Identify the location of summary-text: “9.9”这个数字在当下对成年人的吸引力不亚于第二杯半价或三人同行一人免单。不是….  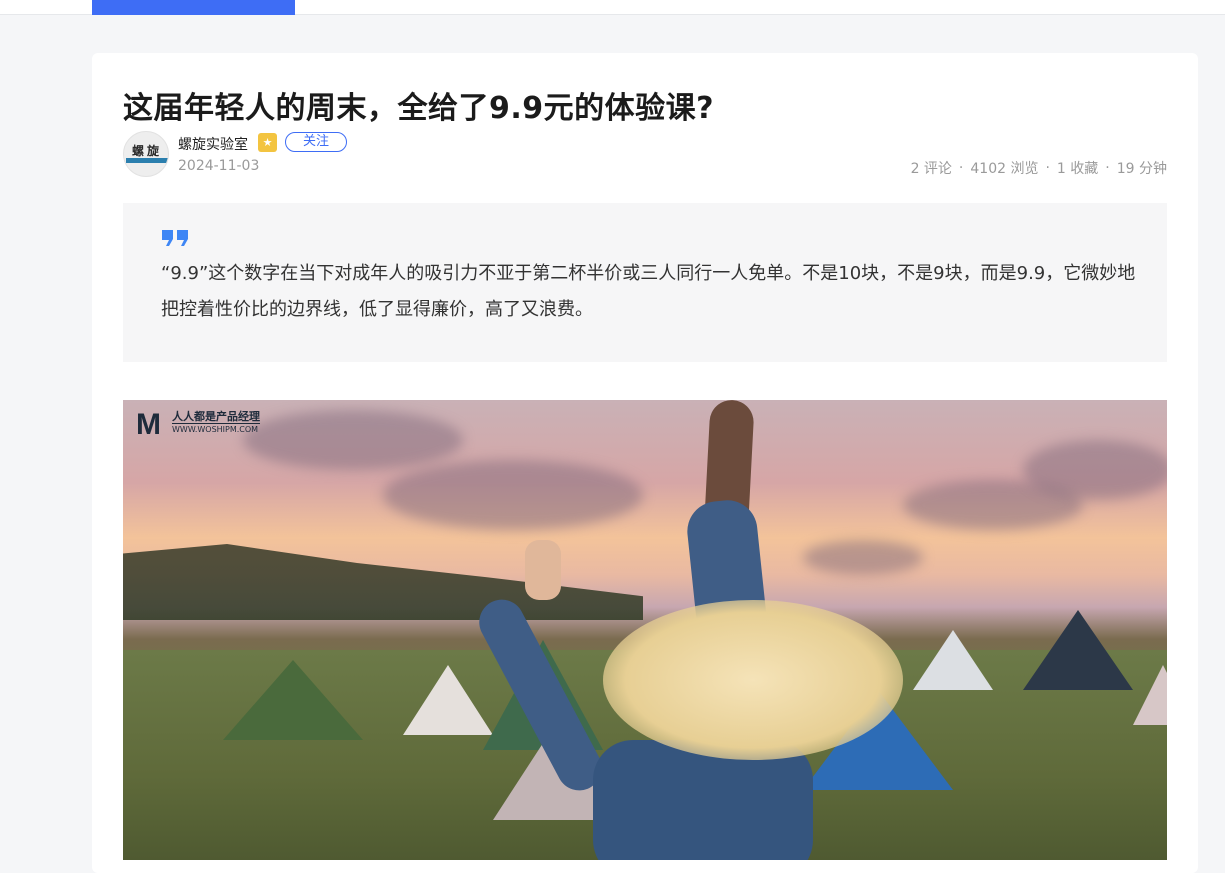
(648, 291).